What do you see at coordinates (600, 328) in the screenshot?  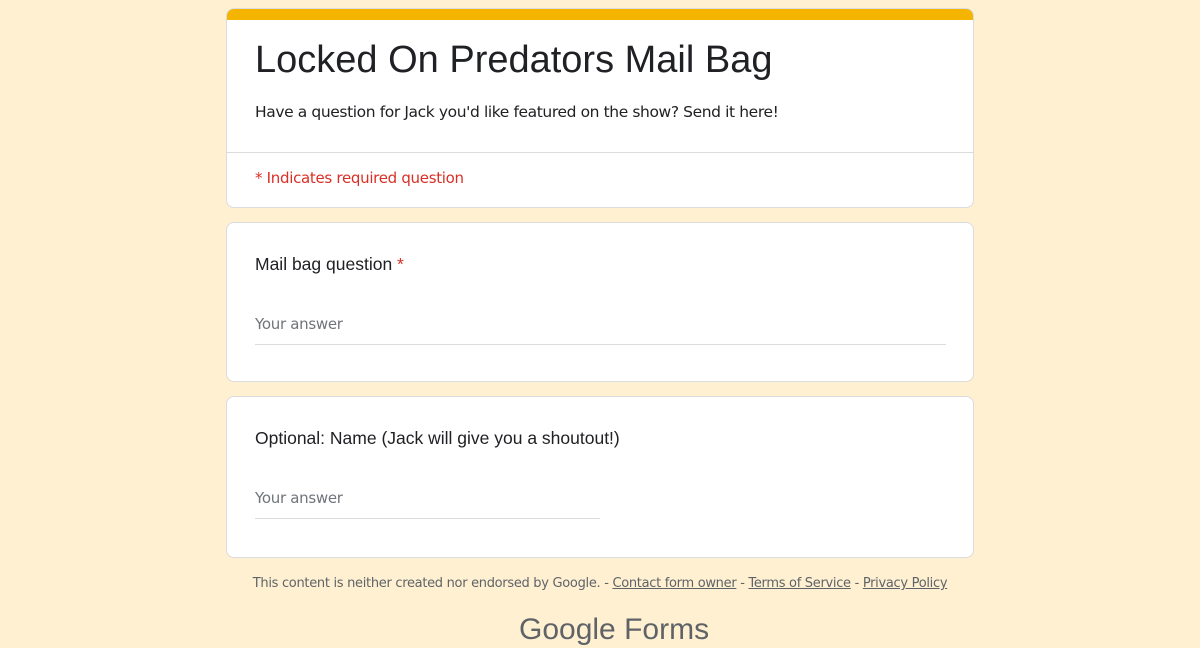 I see `mail-bag-answer-input` at bounding box center [600, 328].